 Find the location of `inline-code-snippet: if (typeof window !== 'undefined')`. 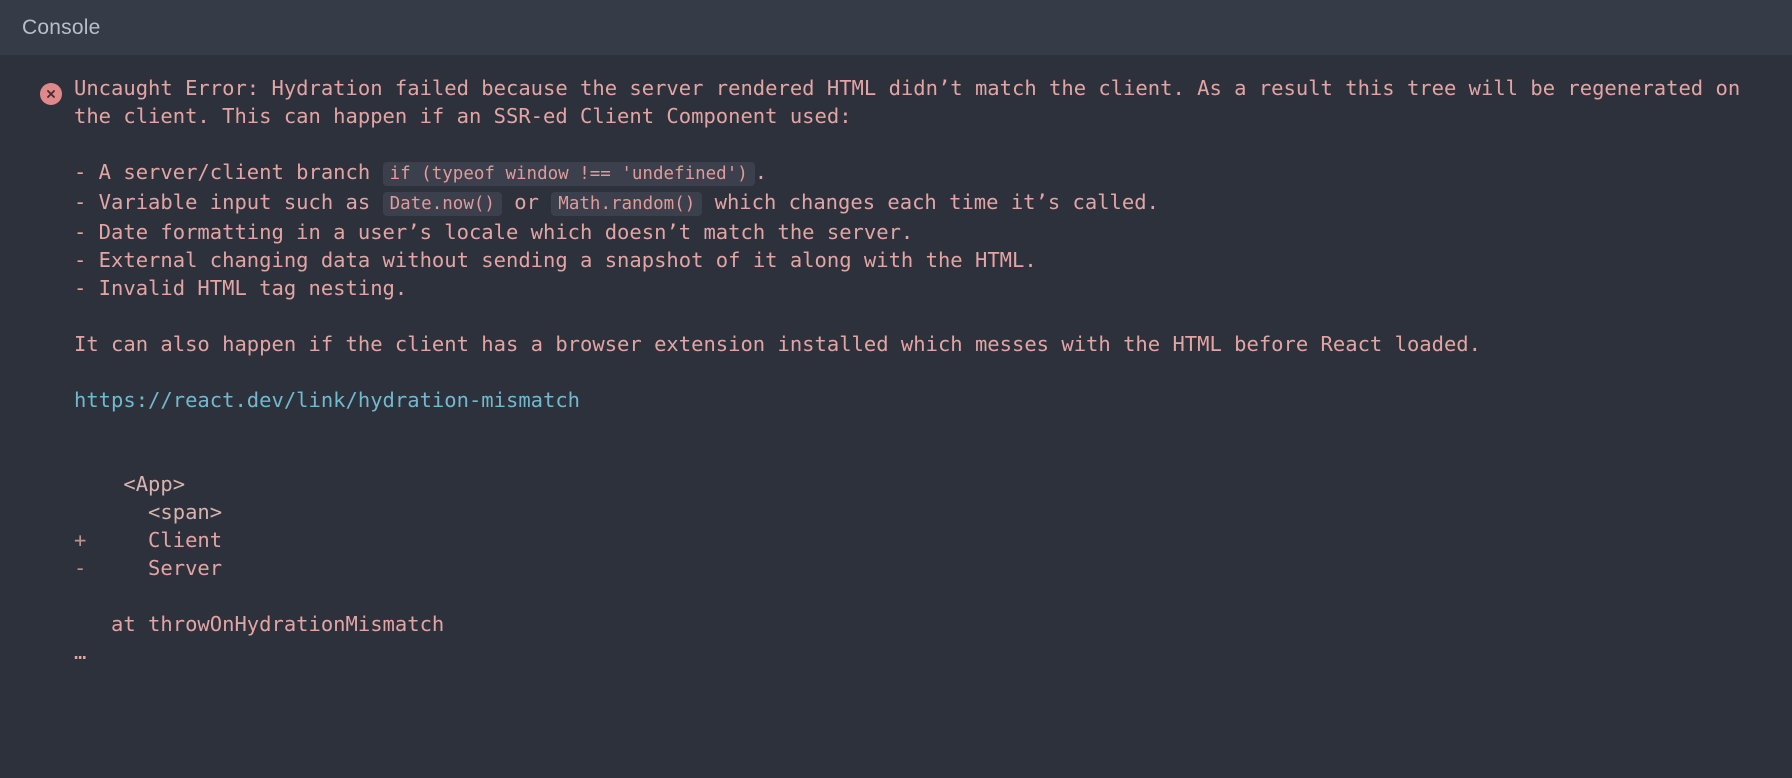

inline-code-snippet: if (typeof window !== 'undefined') is located at coordinates (568, 174).